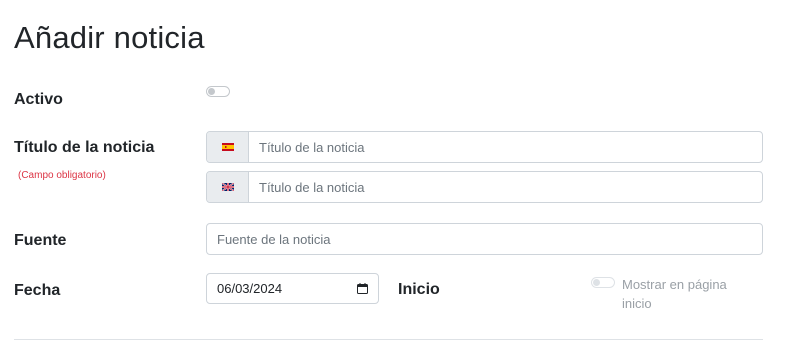  What do you see at coordinates (37, 290) in the screenshot?
I see `date-label: Fecha` at bounding box center [37, 290].